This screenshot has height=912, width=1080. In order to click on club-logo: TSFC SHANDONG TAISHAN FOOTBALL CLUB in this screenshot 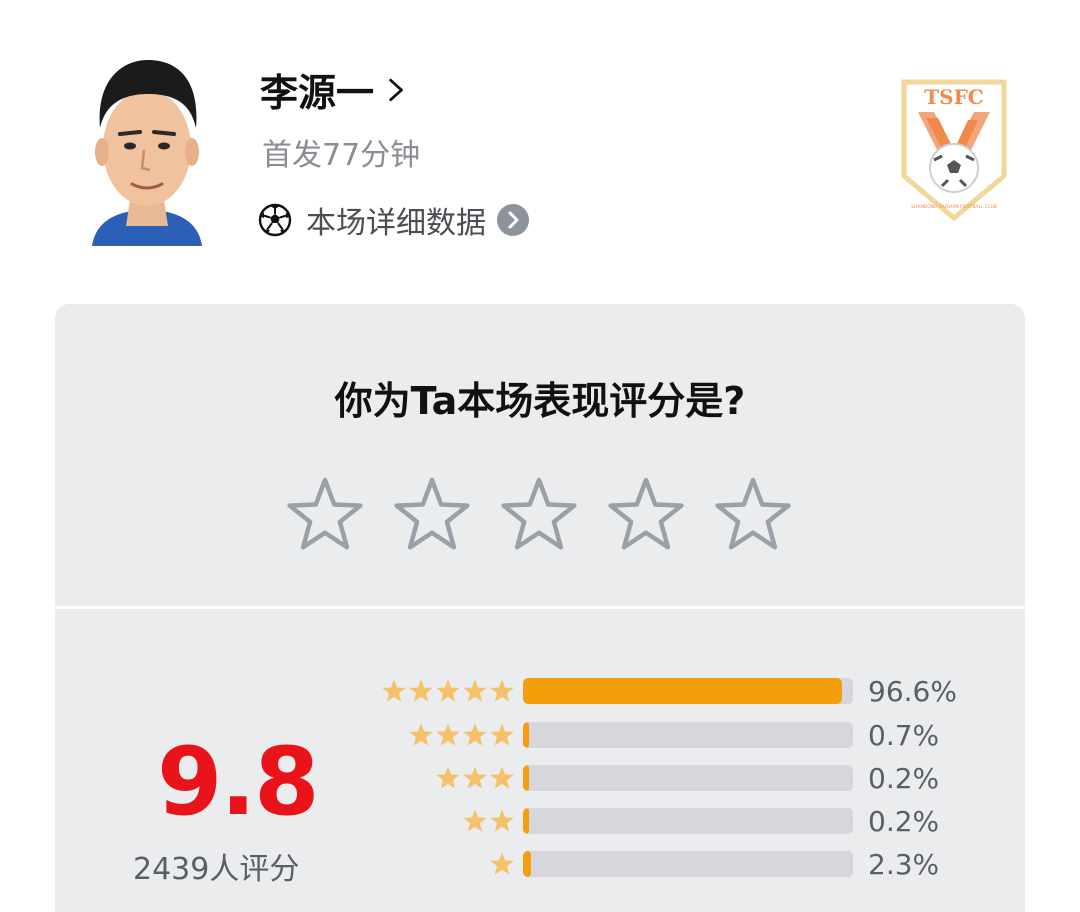, I will do `click(954, 150)`.